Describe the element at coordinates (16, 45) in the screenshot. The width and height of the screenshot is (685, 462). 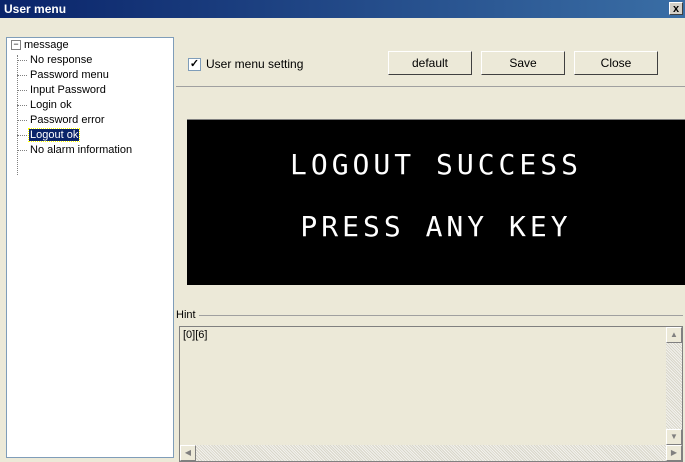
I see `collapse-icon: −` at that location.